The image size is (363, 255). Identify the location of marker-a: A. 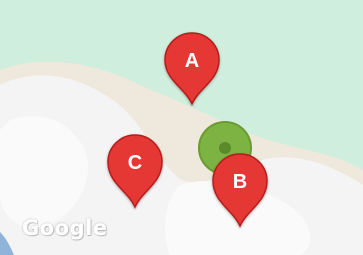
(192, 69).